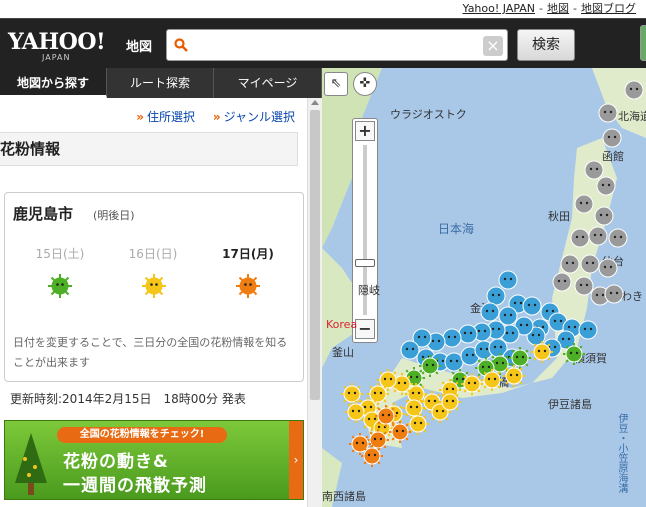 The width and height of the screenshot is (646, 507). I want to click on link-map-blog: 地図ブログ, so click(608, 8).